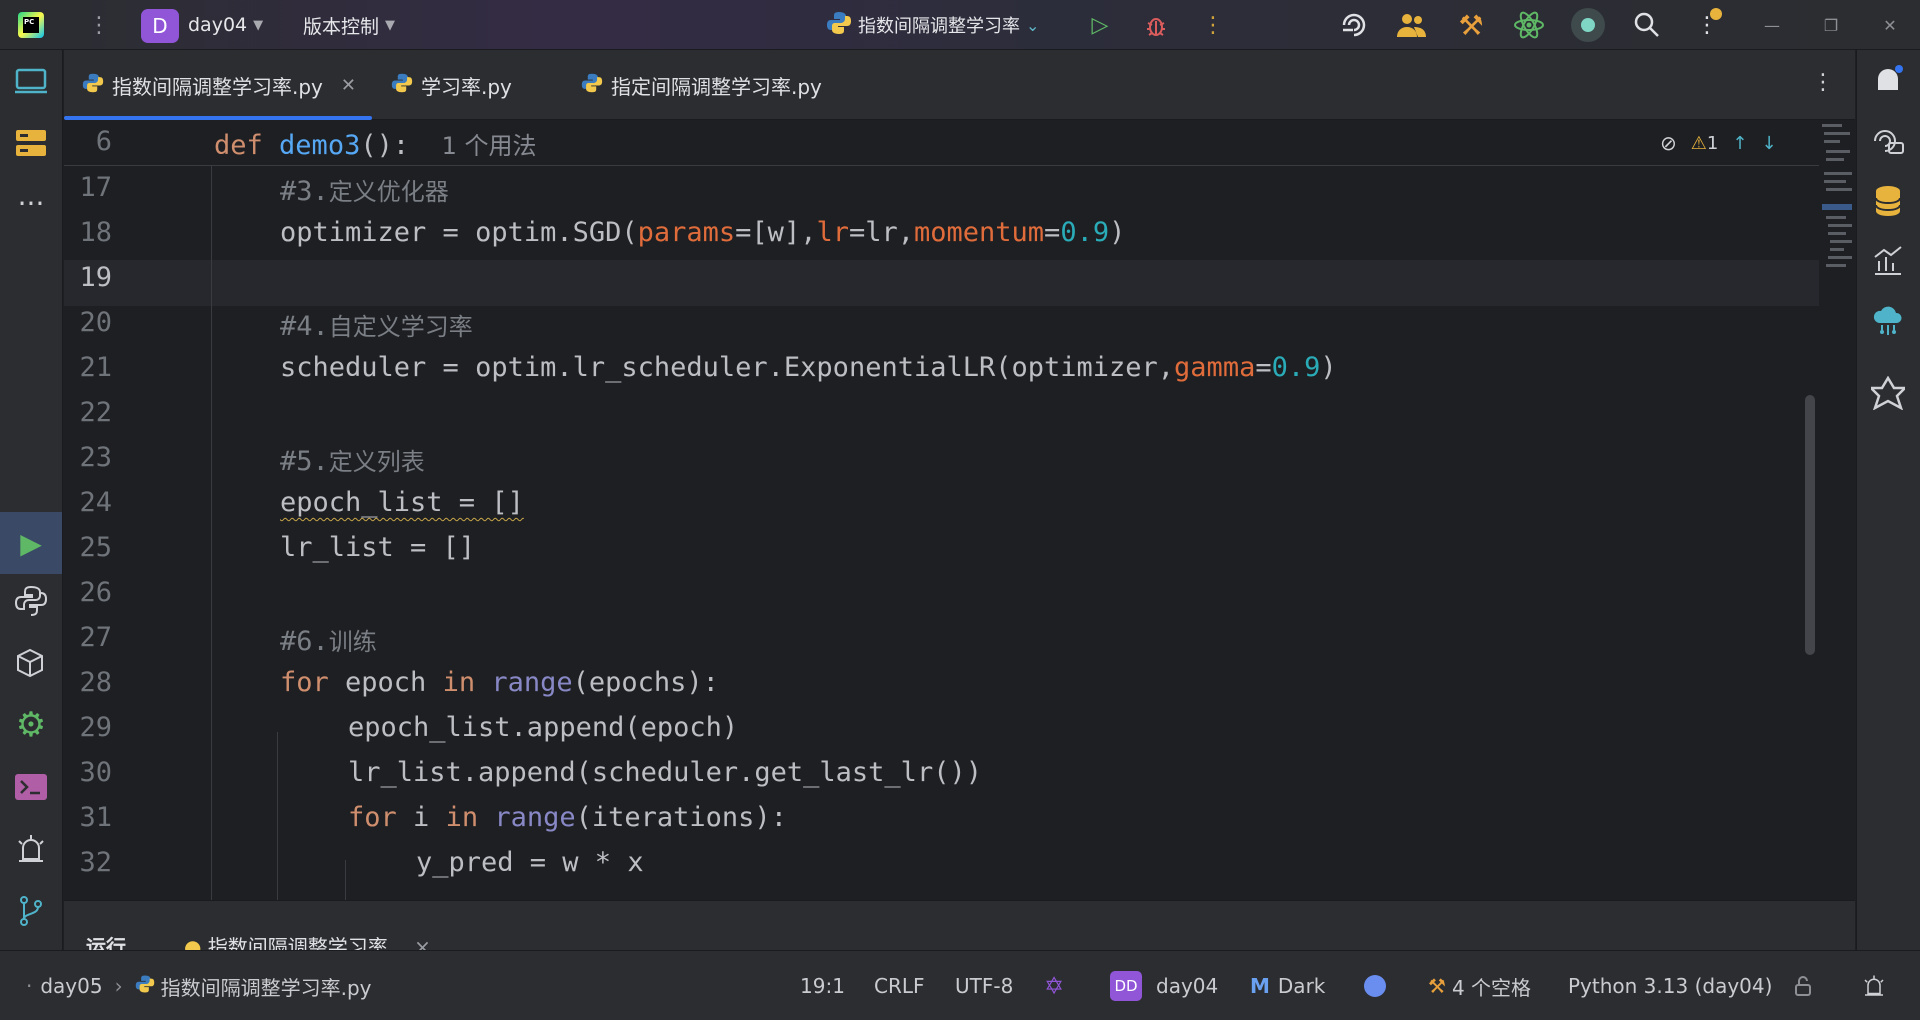 The image size is (1920, 1020). I want to click on comment-prefix: #3., so click(304, 191).